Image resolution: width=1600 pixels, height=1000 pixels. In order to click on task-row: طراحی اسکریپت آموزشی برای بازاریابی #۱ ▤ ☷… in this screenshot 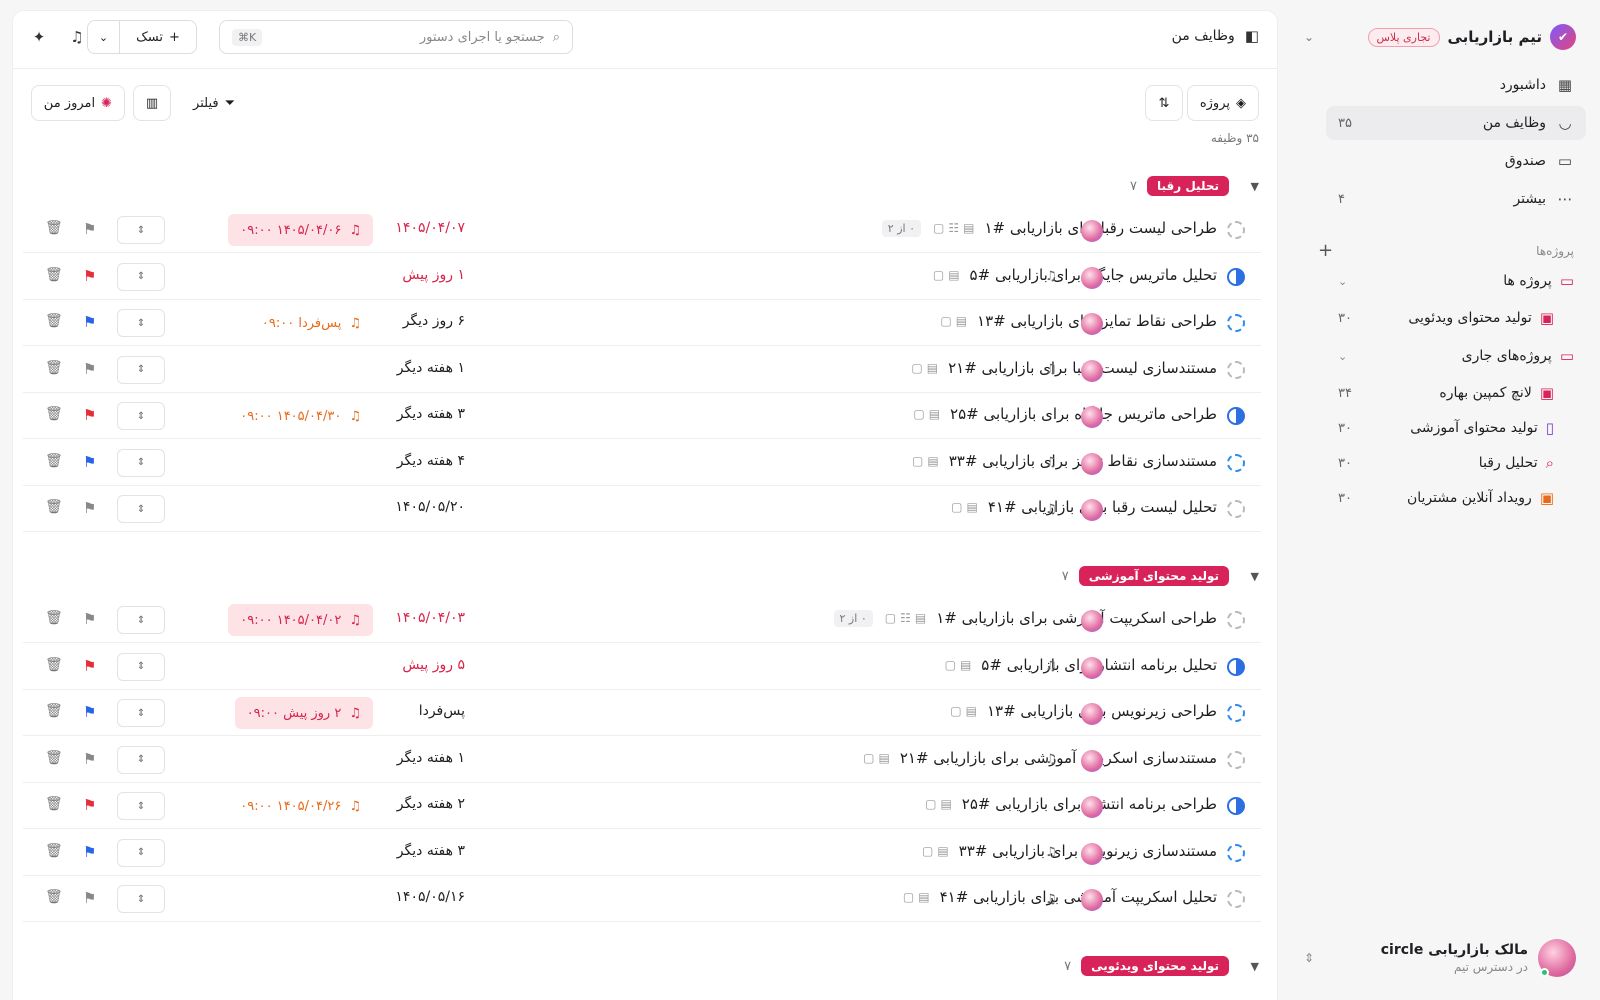, I will do `click(642, 620)`.